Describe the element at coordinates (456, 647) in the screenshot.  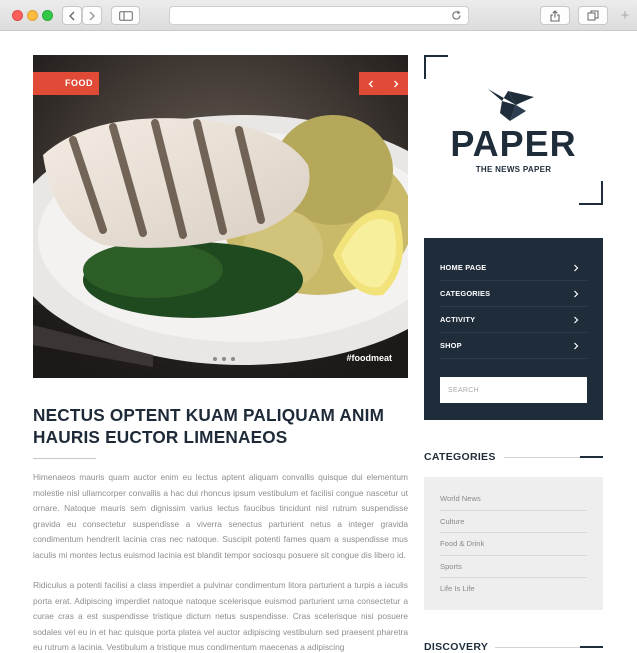
I see `discovery-heading: DISCOVERY` at that location.